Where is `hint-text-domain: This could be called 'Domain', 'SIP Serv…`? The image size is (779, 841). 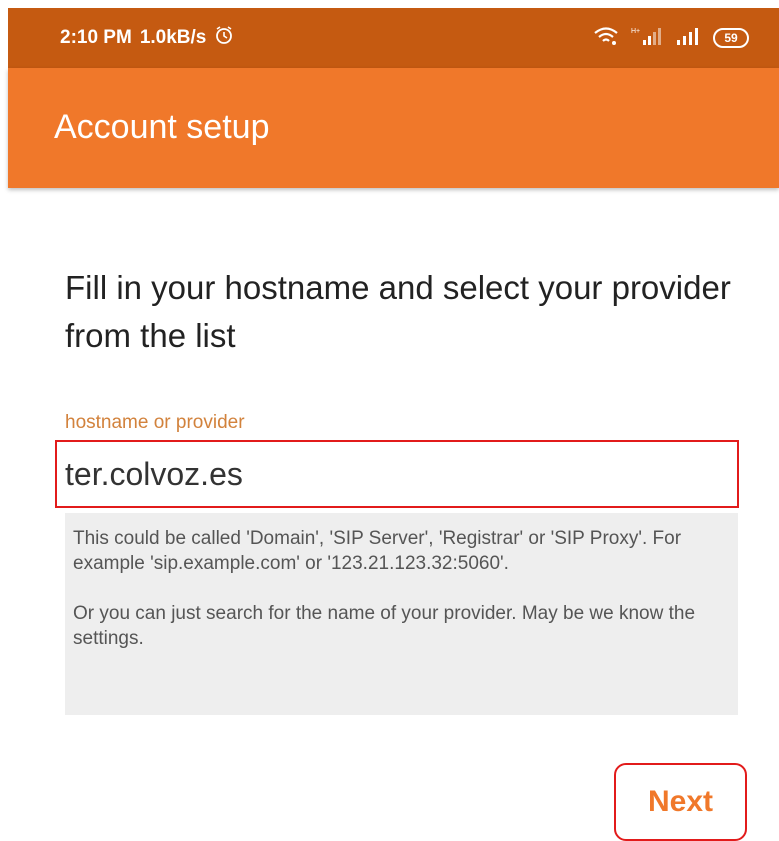 hint-text-domain: This could be called 'Domain', 'SIP Serv… is located at coordinates (377, 551).